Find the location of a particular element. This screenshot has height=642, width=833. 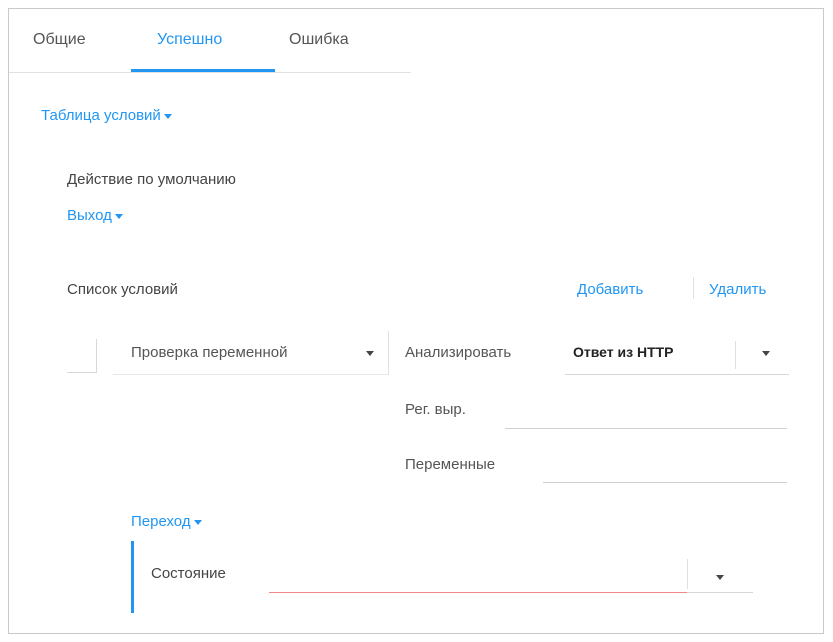

tab-error: Ошибка is located at coordinates (319, 40).